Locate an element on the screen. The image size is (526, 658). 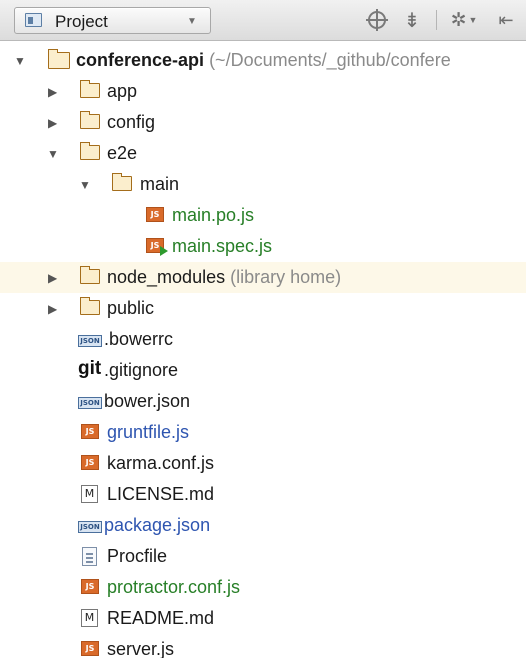
tree-item-label: karma.conf.js is located at coordinates (161, 463).